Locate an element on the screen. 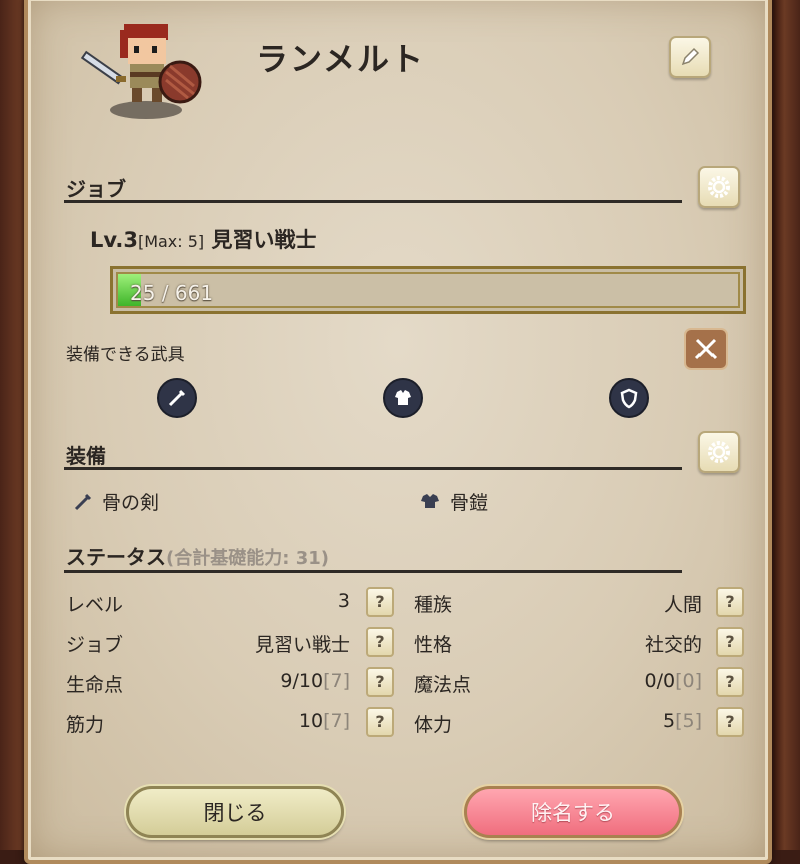  job-level: Lv.3 is located at coordinates (114, 240).